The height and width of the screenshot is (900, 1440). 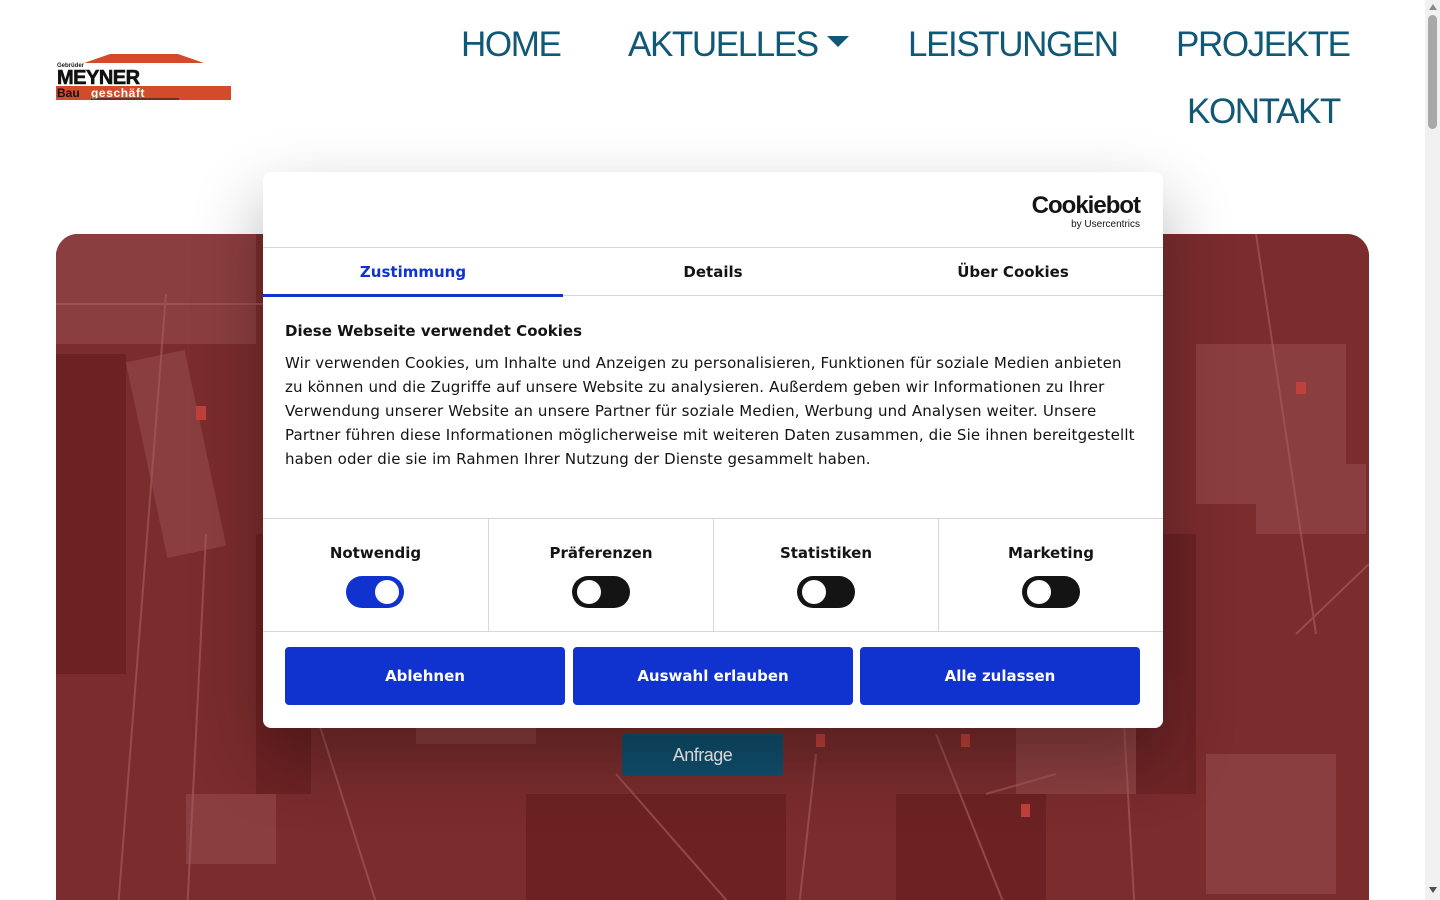 I want to click on category-notwendig: Notwendig, so click(x=375, y=575).